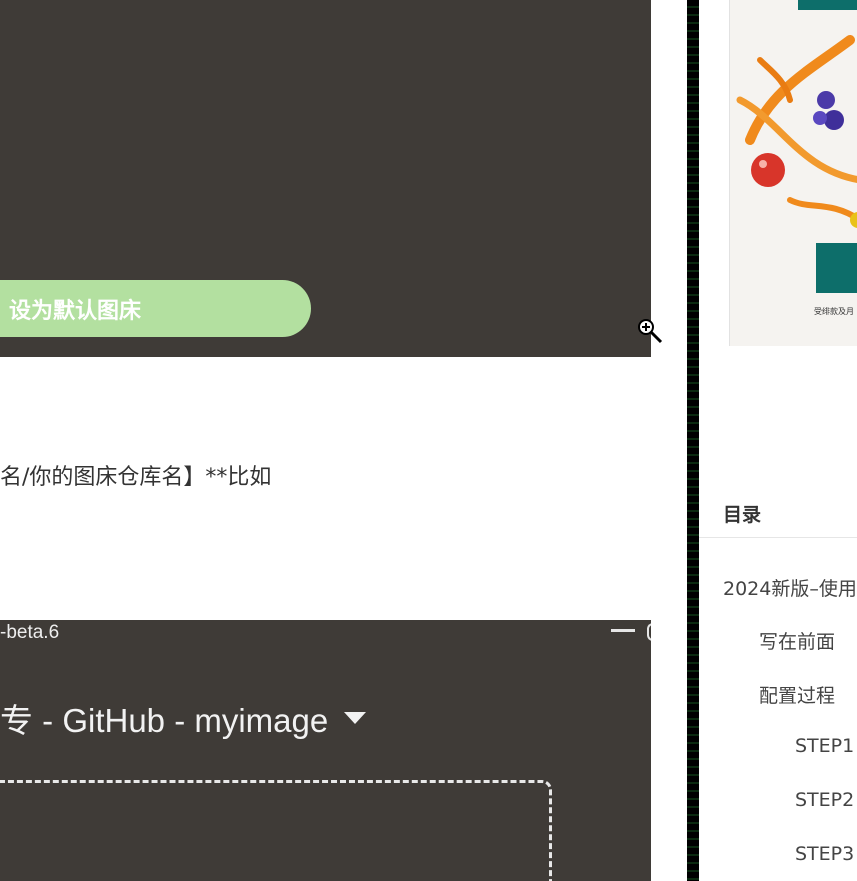 The image size is (857, 881). I want to click on ad-food-image: 受绯款及月, so click(793, 173).